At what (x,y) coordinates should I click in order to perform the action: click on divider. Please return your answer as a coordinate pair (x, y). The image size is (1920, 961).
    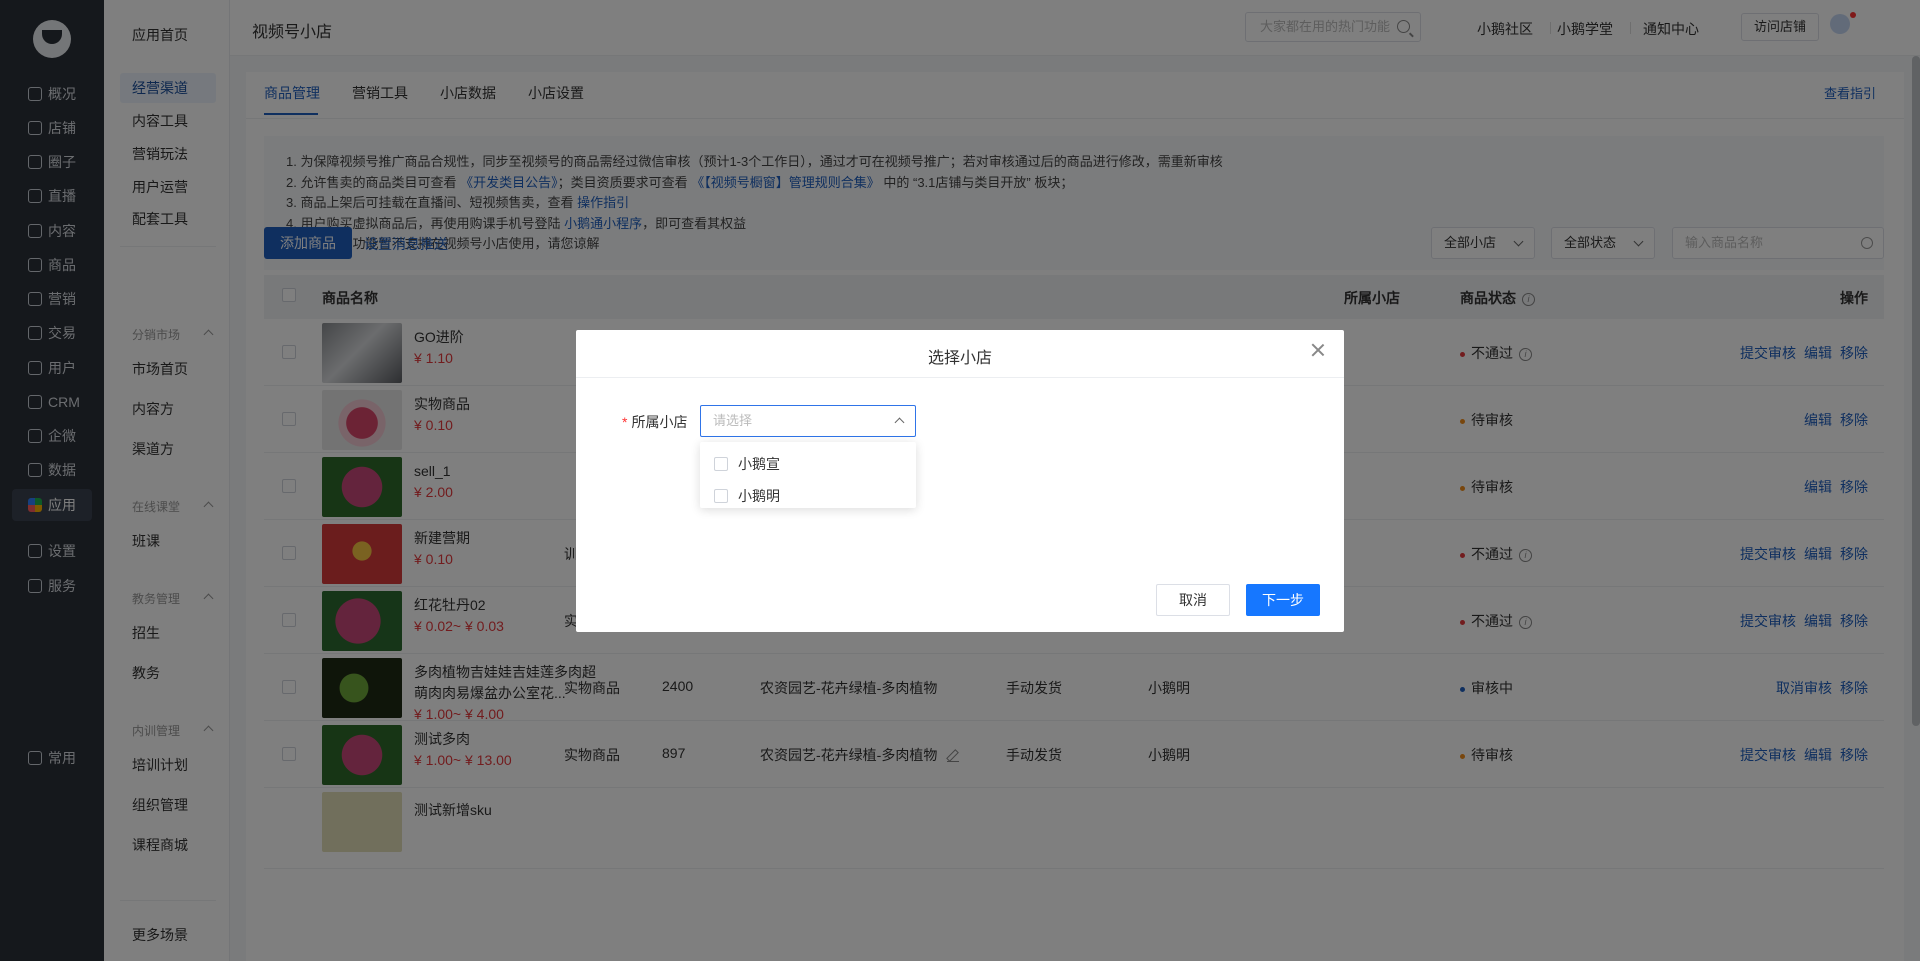
    Looking at the image, I should click on (960, 377).